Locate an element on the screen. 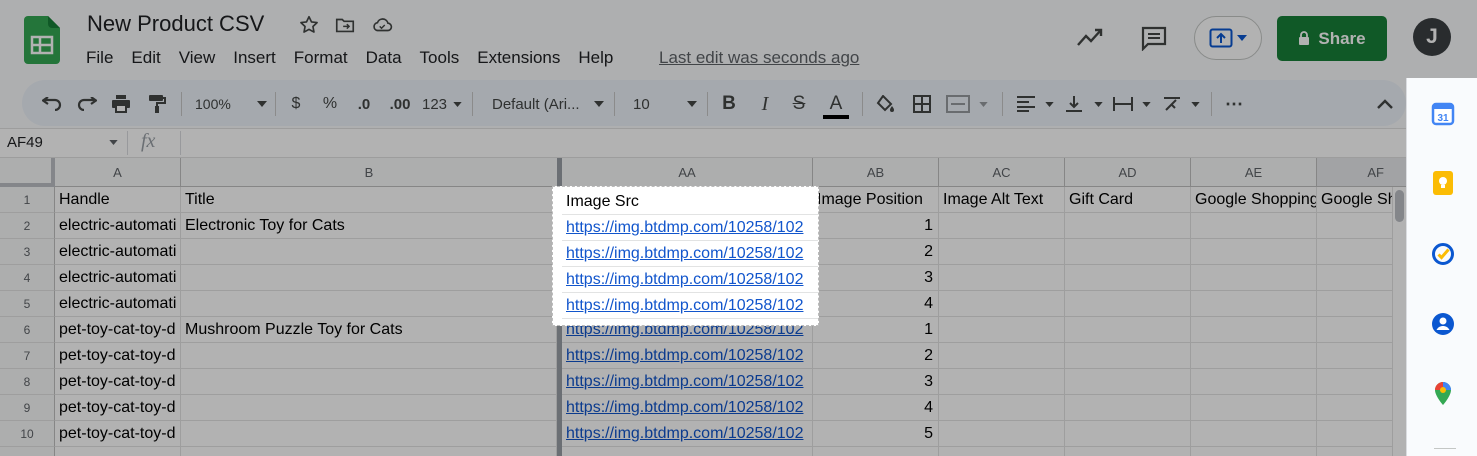 Image resolution: width=1477 pixels, height=456 pixels. redo-icon is located at coordinates (87, 104).